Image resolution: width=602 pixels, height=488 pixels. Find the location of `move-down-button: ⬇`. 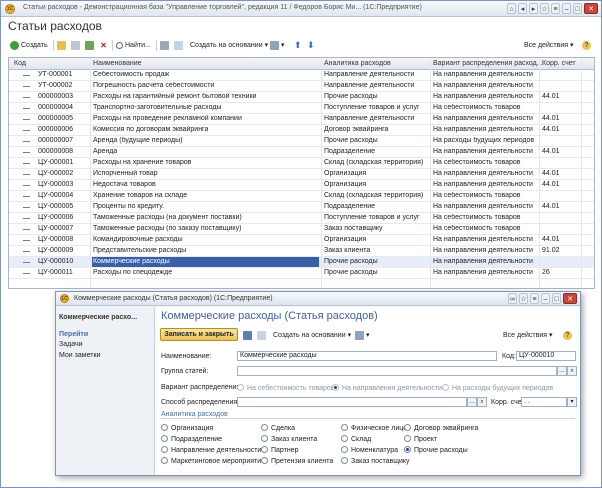

move-down-button: ⬇ is located at coordinates (312, 45).